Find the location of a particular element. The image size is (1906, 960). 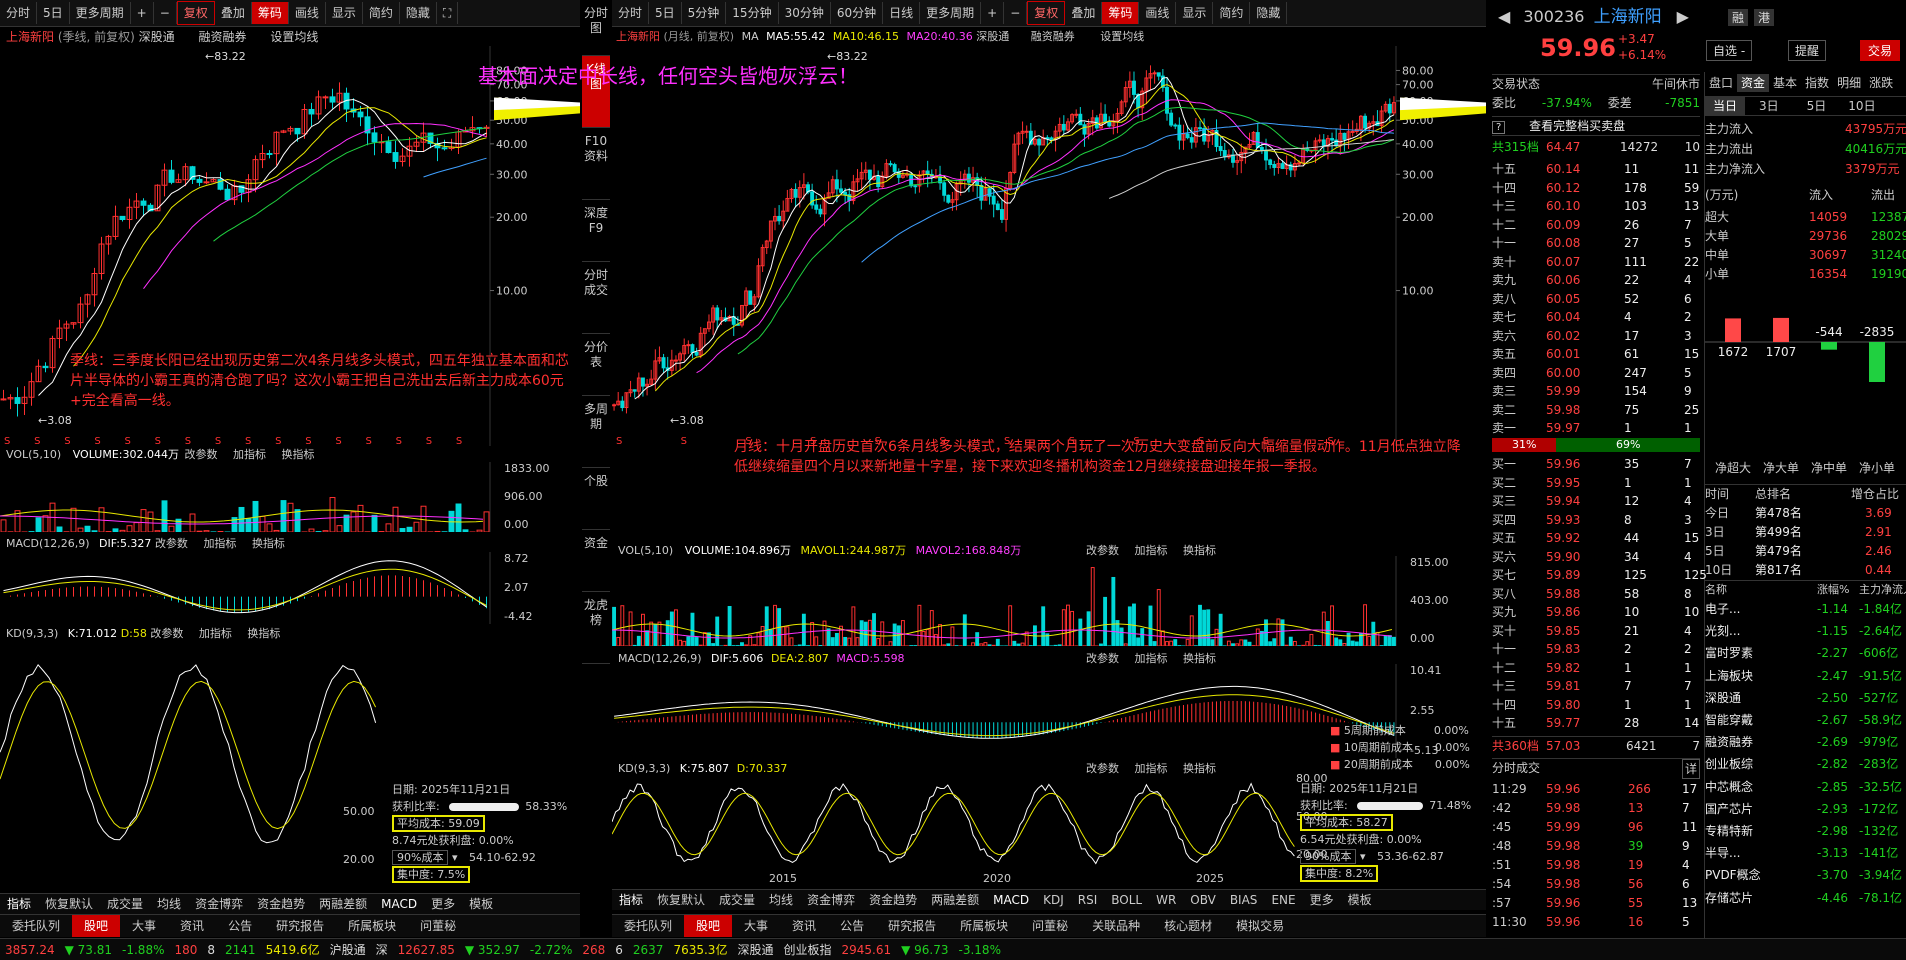

left-tab-ma: 均线 is located at coordinates (169, 904).